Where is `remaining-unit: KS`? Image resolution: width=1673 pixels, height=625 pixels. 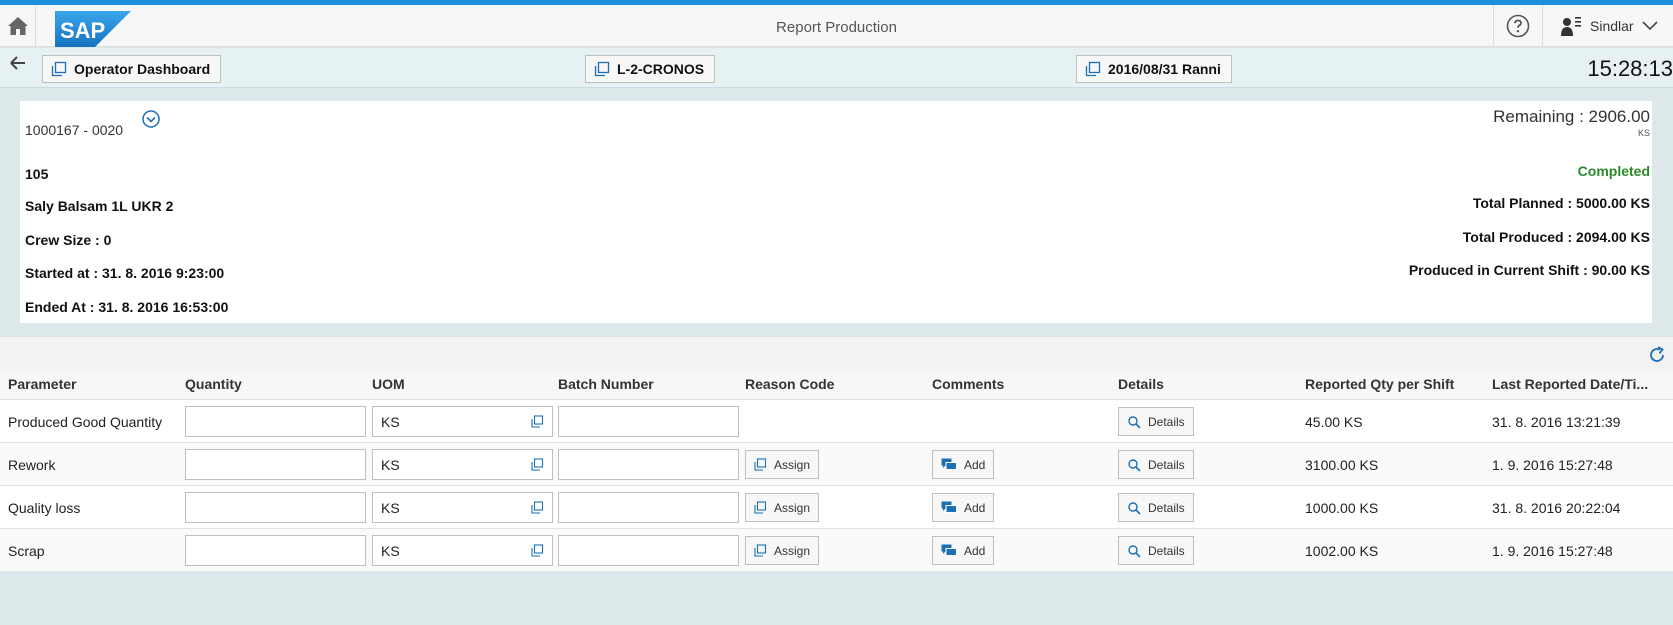
remaining-unit: KS is located at coordinates (1643, 133).